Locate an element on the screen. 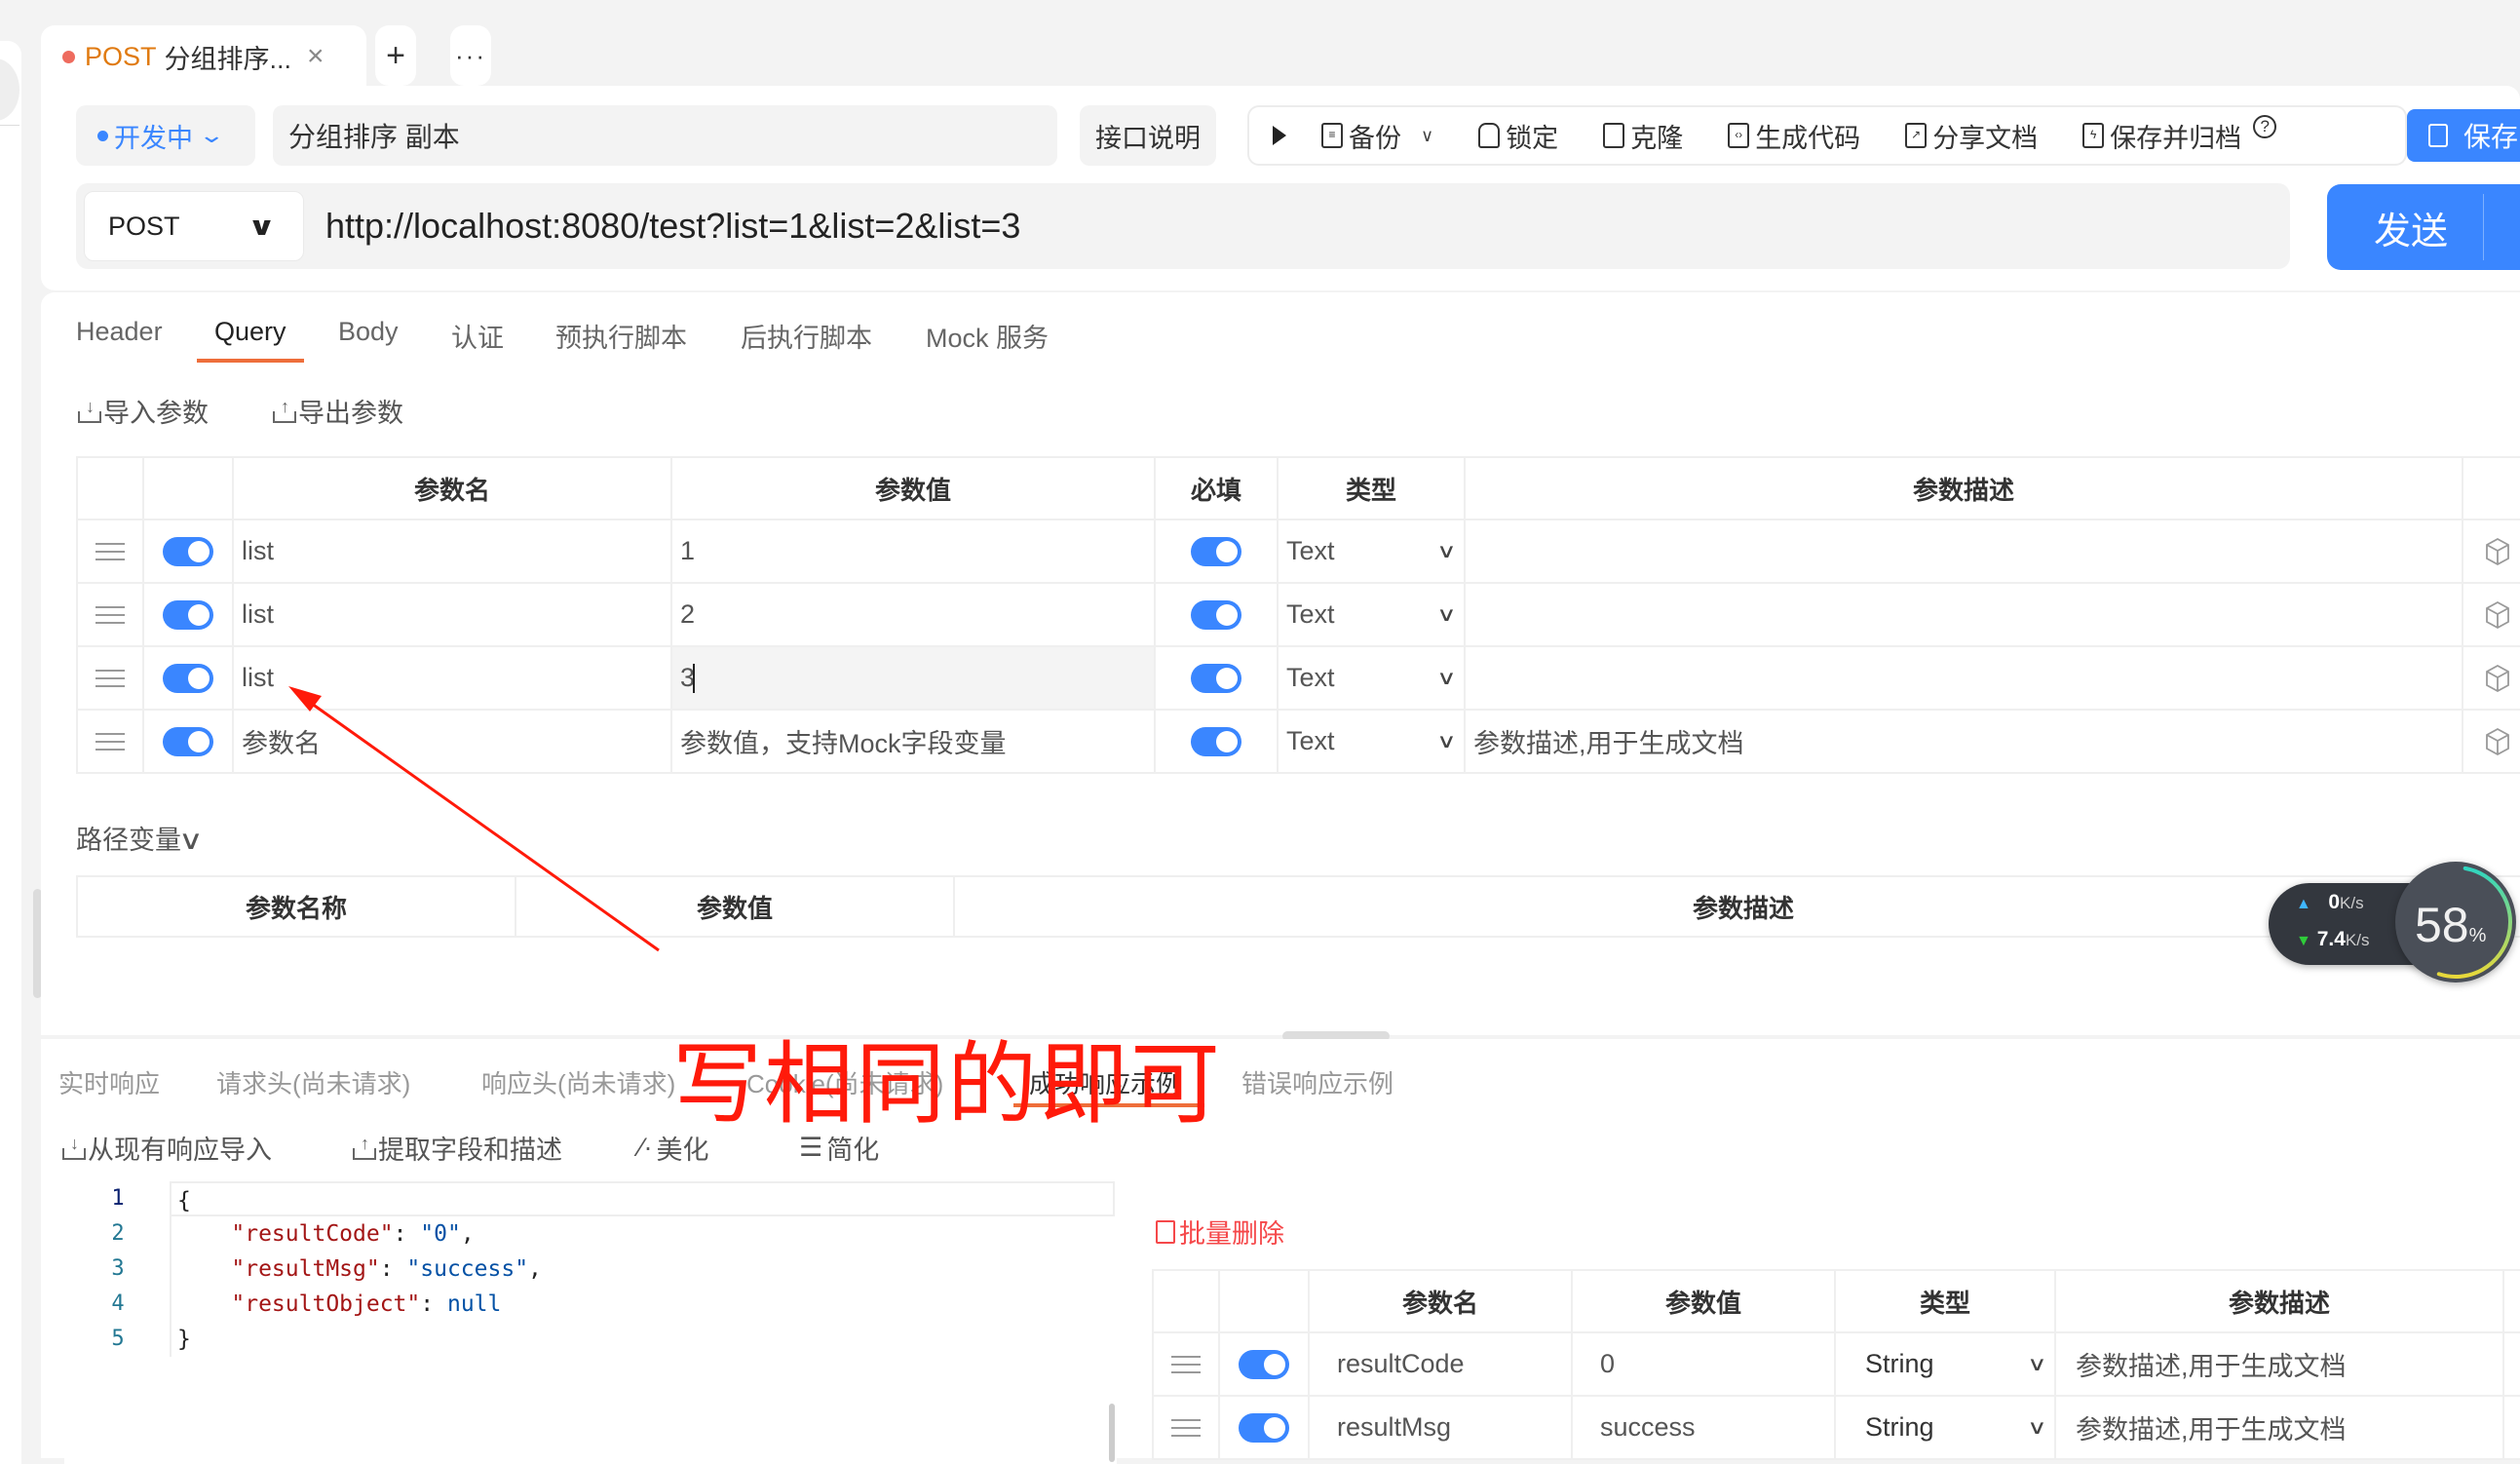 The width and height of the screenshot is (2520, 1464). import-from-response-button: ↓ 从现有响应导入 is located at coordinates (167, 1148).